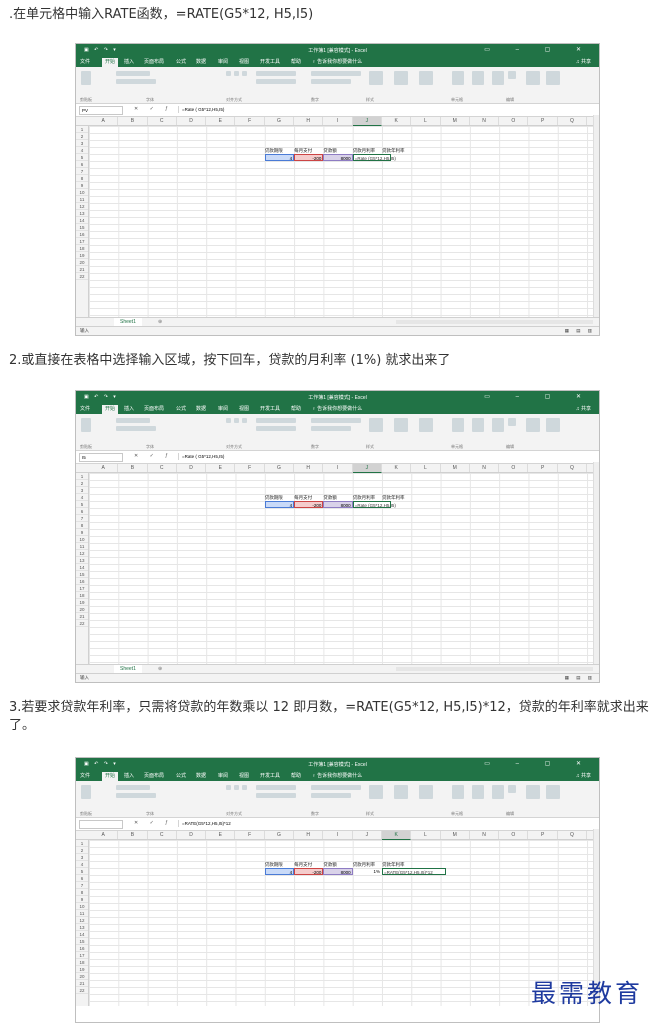 The height and width of the screenshot is (1023, 654). Describe the element at coordinates (367, 871) in the screenshot. I see `cell-j5-result: 1%` at that location.